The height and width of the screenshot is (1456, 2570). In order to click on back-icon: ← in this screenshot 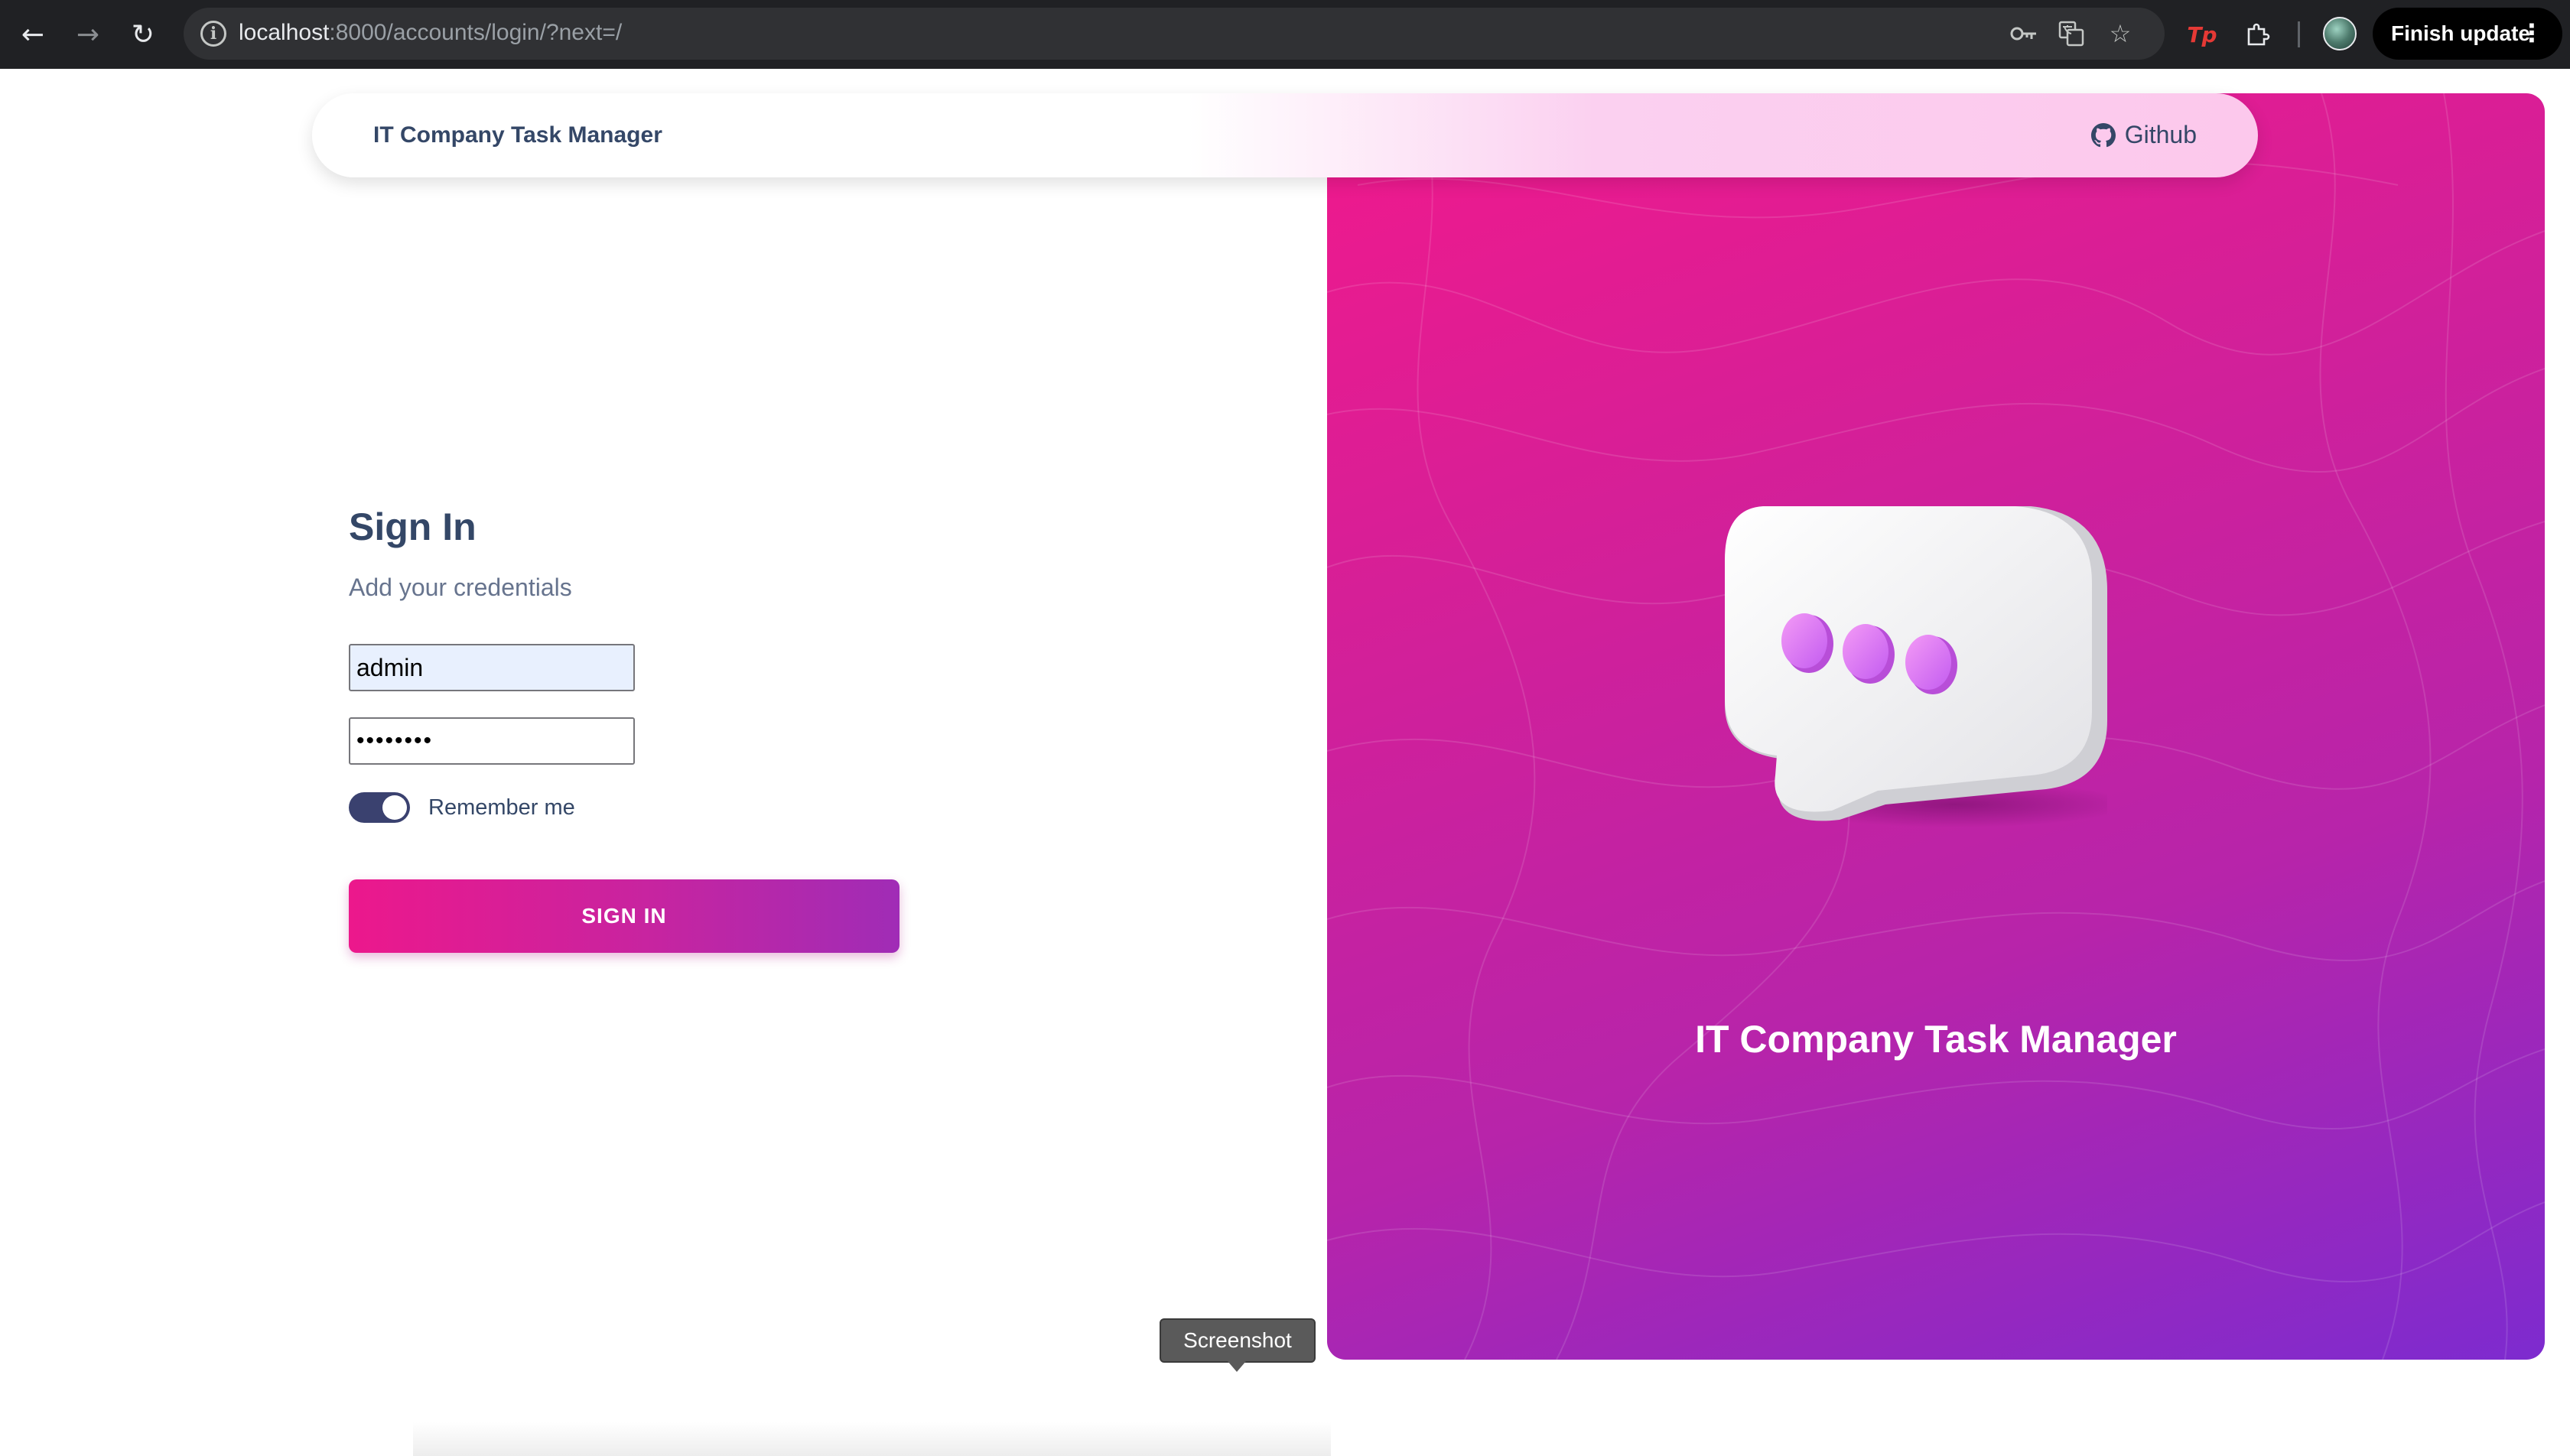, I will do `click(33, 34)`.